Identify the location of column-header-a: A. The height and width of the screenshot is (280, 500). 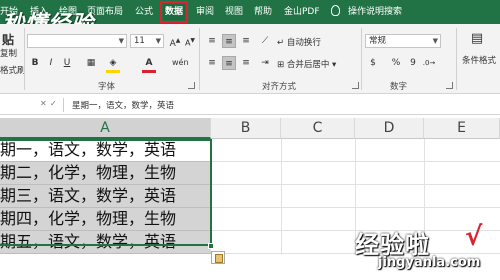
(105, 128).